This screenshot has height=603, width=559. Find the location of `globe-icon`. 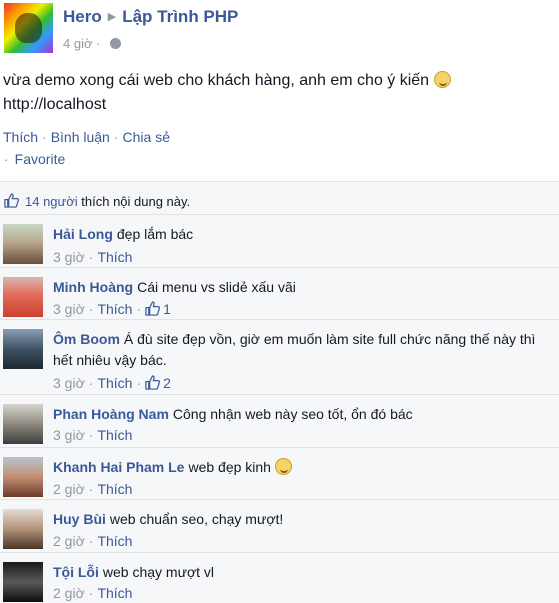

globe-icon is located at coordinates (116, 43).